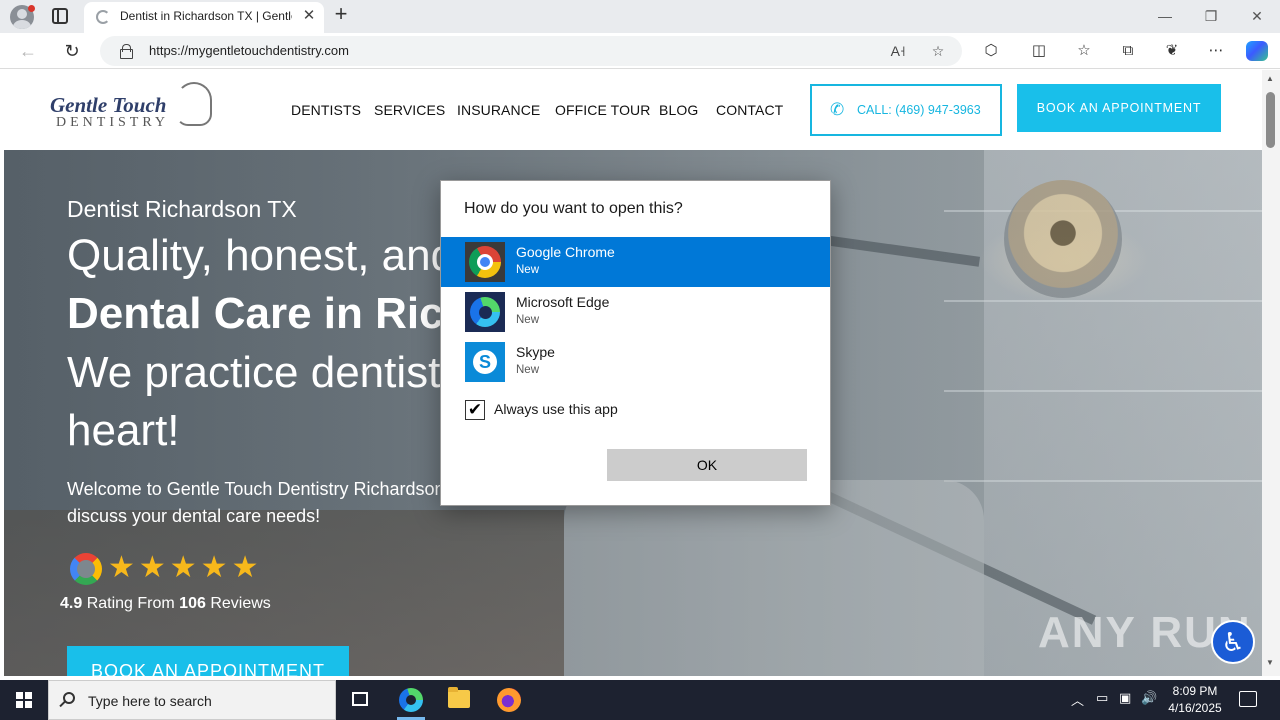 The image size is (1280, 720). I want to click on profile-notification-dot, so click(31, 8).